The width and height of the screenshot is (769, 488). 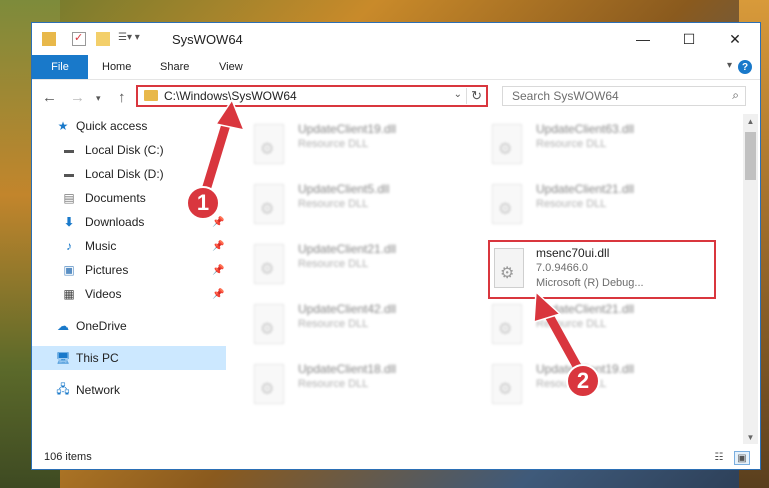 I want to click on sidebar-item-label: Local Disk (C:), so click(x=124, y=150).